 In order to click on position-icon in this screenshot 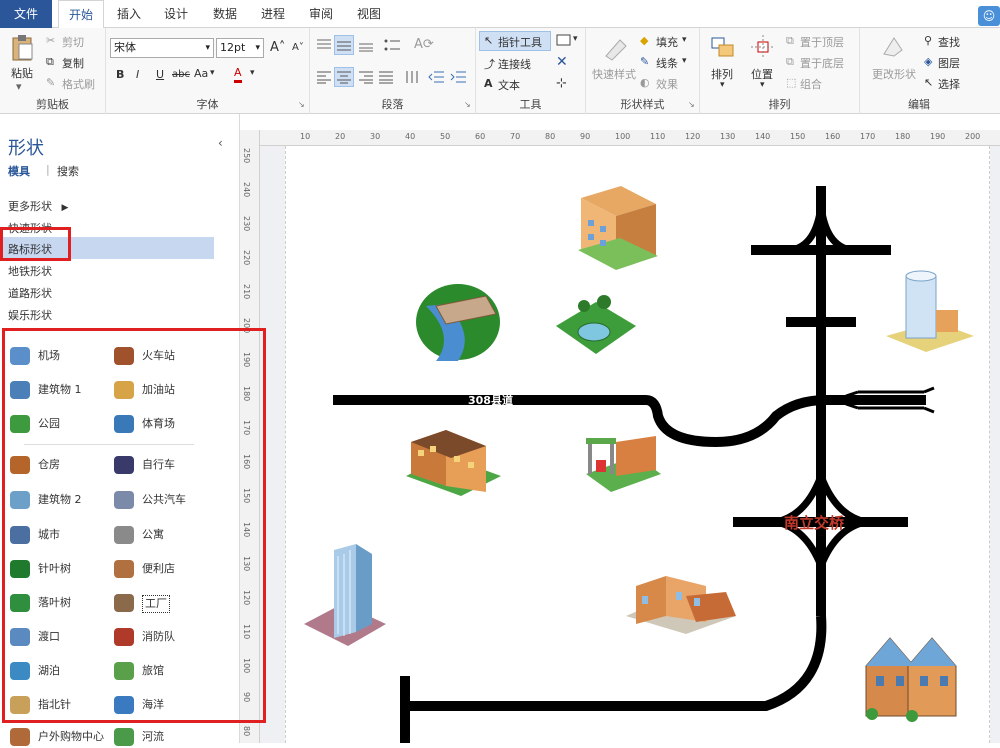, I will do `click(763, 47)`.